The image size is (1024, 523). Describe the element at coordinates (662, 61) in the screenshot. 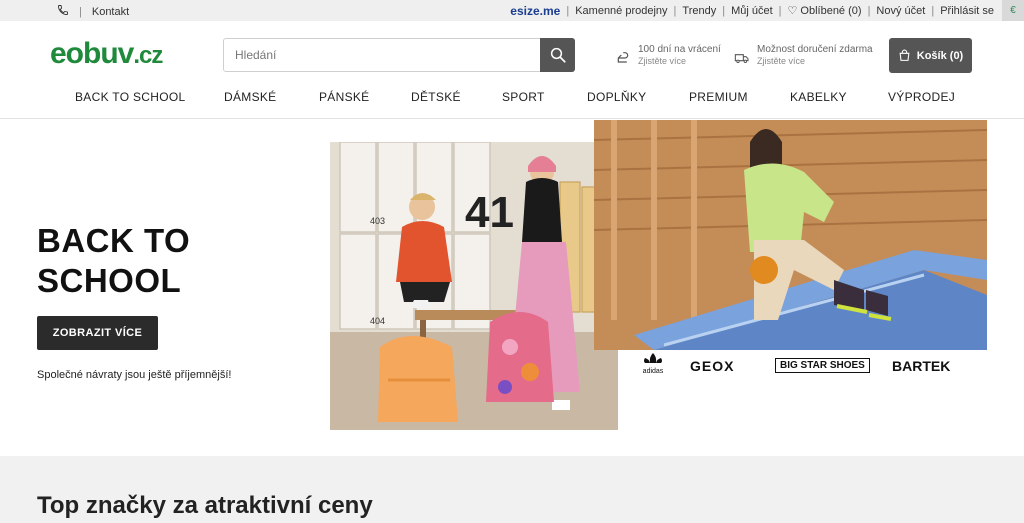

I see `returns-sub: Zjistěte více` at that location.